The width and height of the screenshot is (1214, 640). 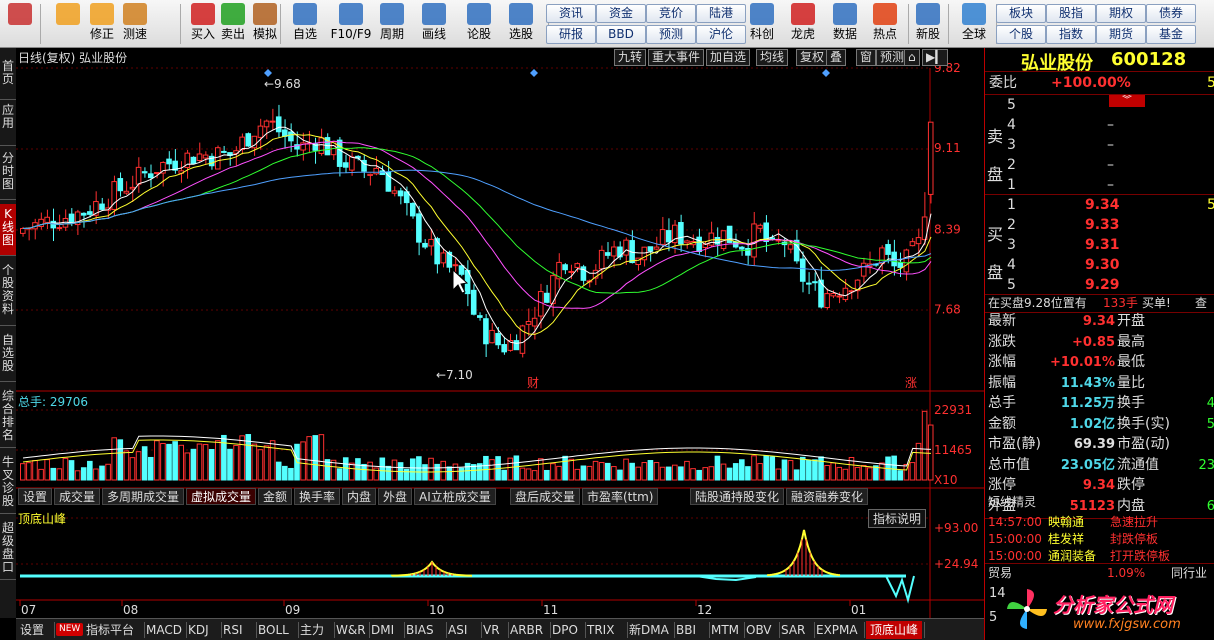 What do you see at coordinates (1071, 13) in the screenshot?
I see `quick-button: 股指` at bounding box center [1071, 13].